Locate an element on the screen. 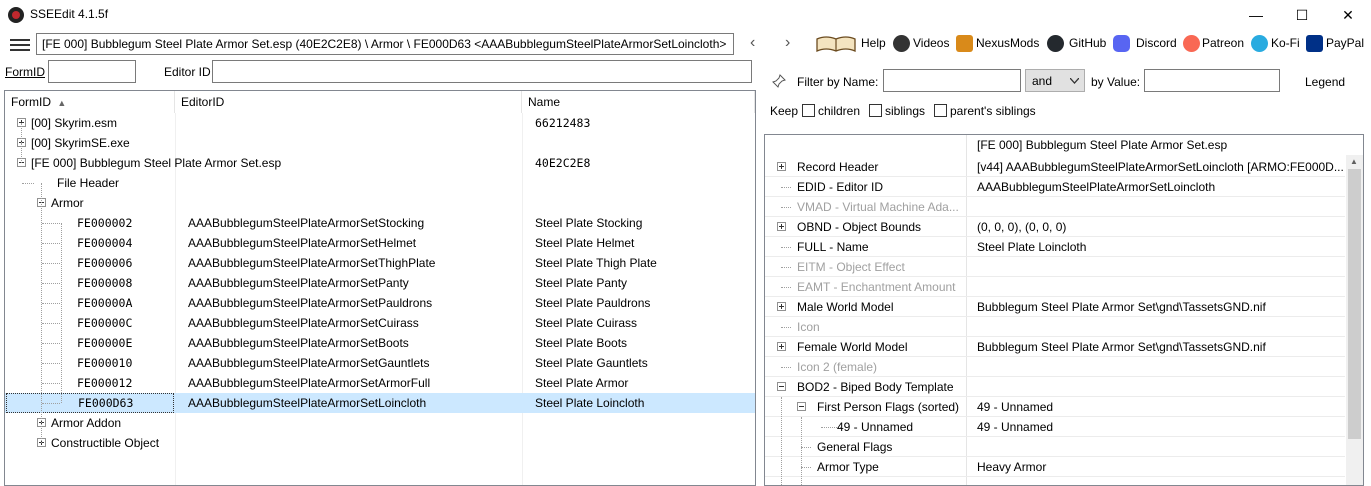  record-field-row: General Flags is located at coordinates (1055, 447).